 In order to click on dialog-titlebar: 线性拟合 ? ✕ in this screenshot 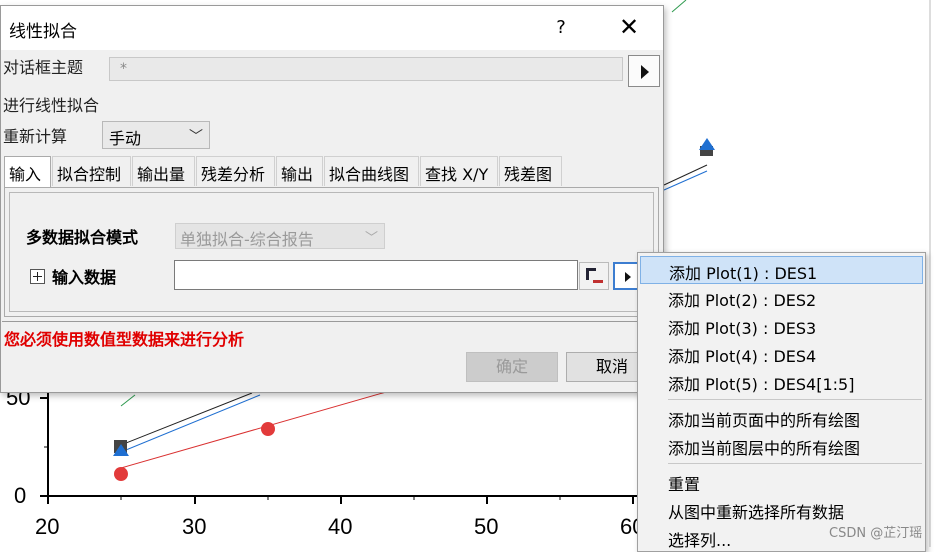, I will do `click(332, 28)`.